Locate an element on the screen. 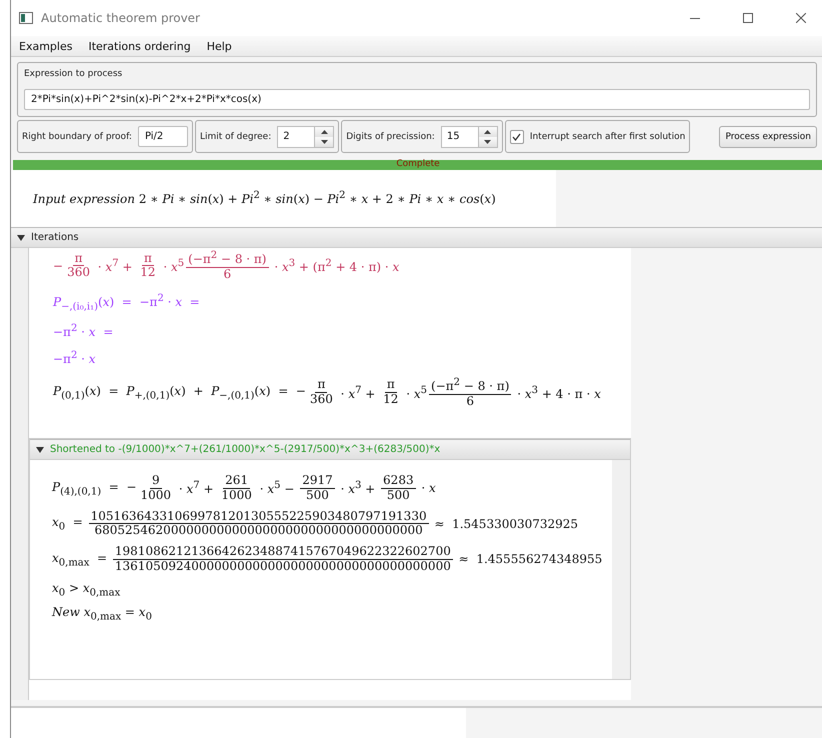  progress-label: Complete is located at coordinates (418, 164).